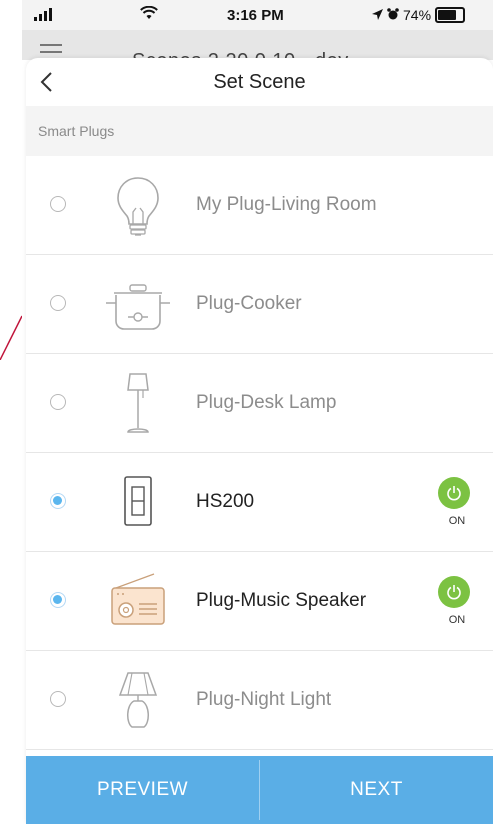  Describe the element at coordinates (393, 15) in the screenshot. I see `alarm-icon` at that location.